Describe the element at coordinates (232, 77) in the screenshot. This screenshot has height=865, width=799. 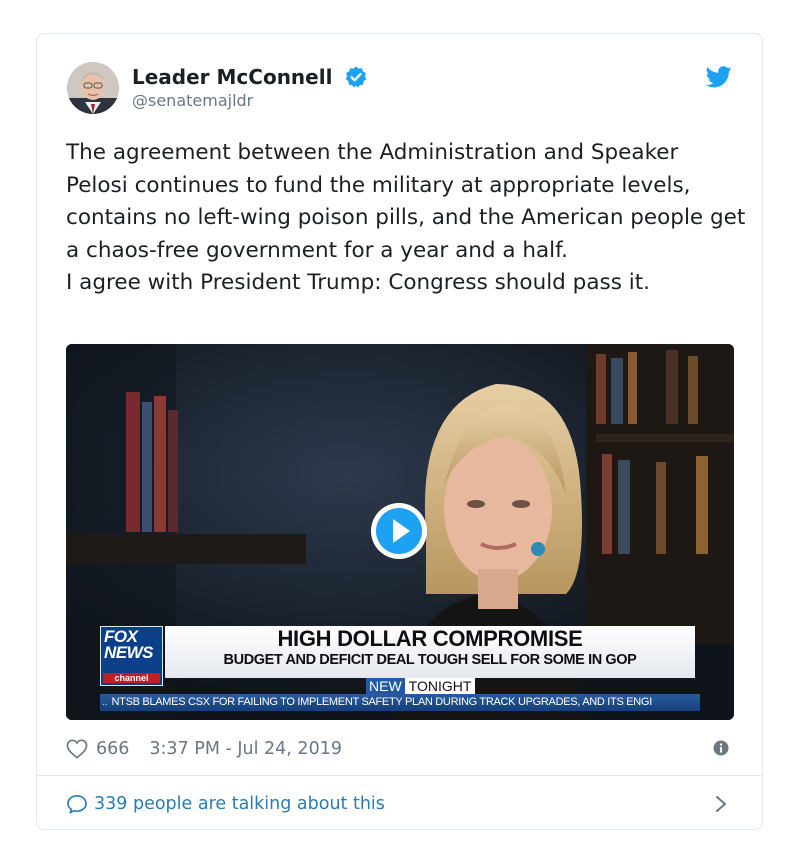
I see `display-name: Leader McConnell` at that location.